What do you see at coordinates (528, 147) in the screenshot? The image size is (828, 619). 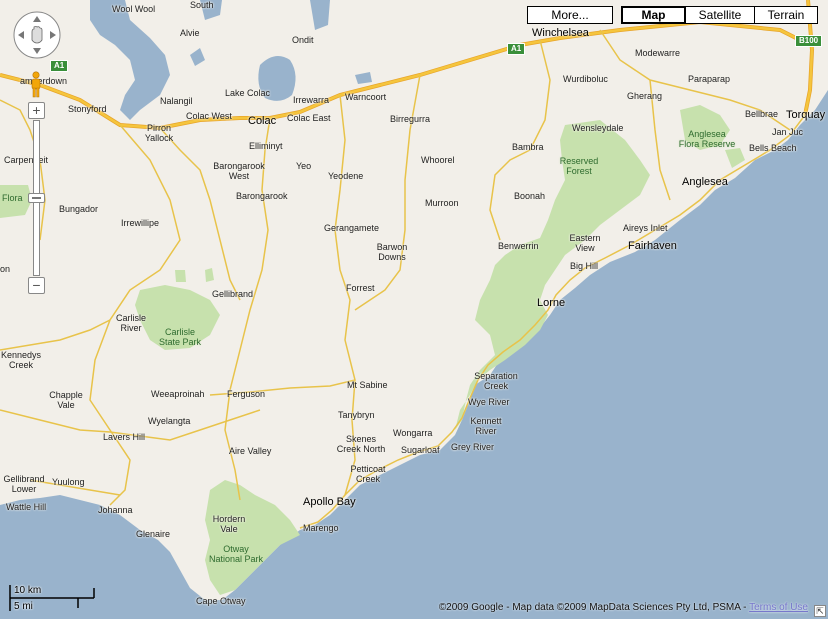 I see `place-bambra: Bambra` at bounding box center [528, 147].